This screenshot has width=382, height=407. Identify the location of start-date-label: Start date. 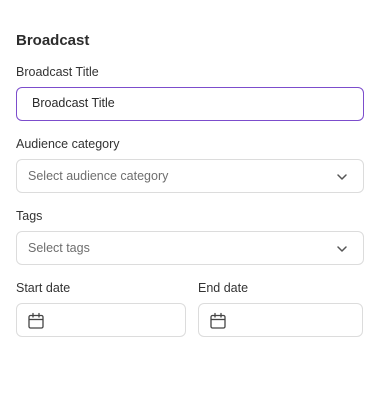
(43, 288).